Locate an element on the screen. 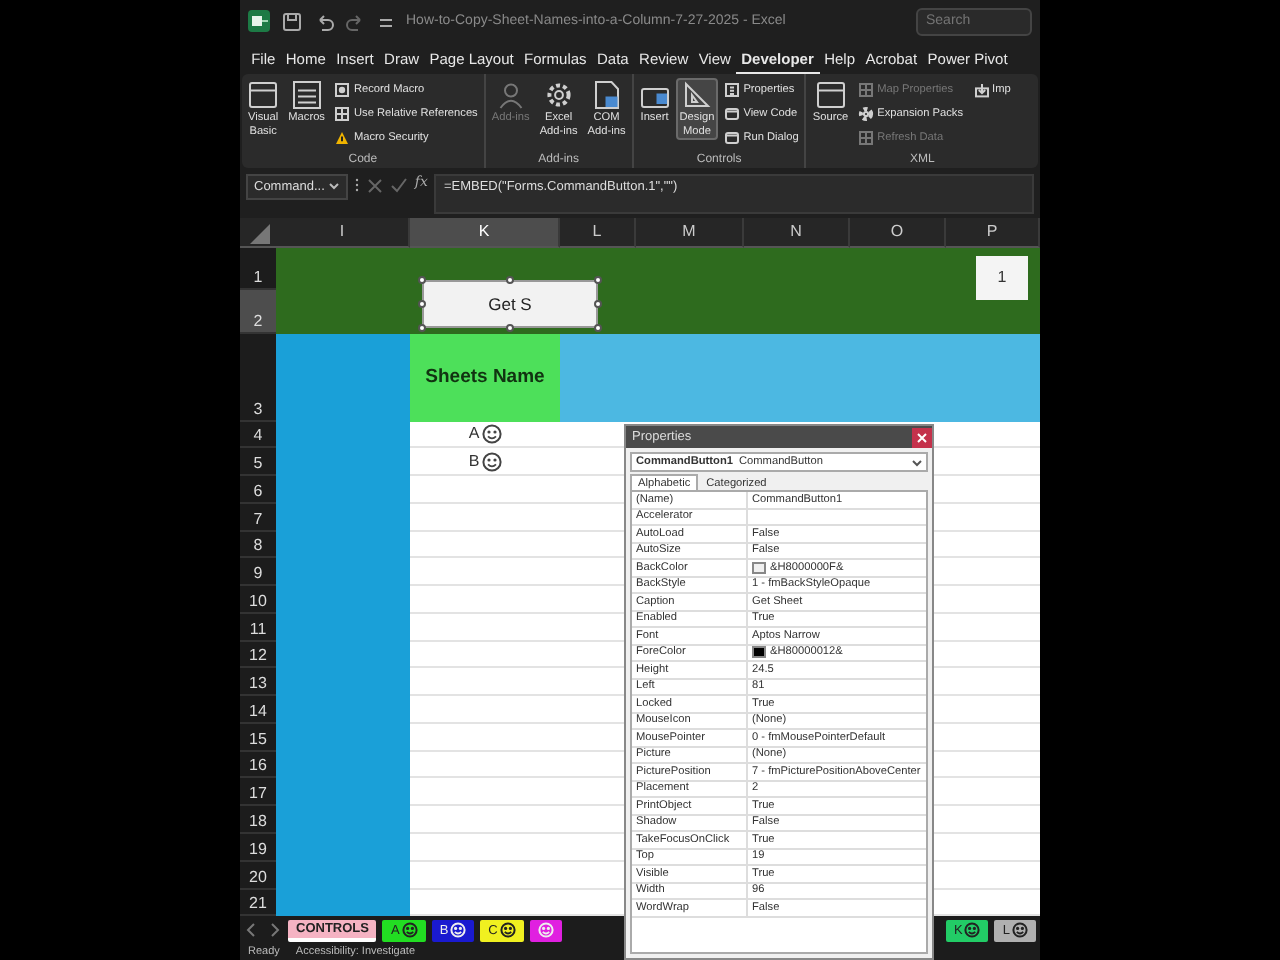 This screenshot has height=960, width=1280. column-header: O is located at coordinates (898, 232).